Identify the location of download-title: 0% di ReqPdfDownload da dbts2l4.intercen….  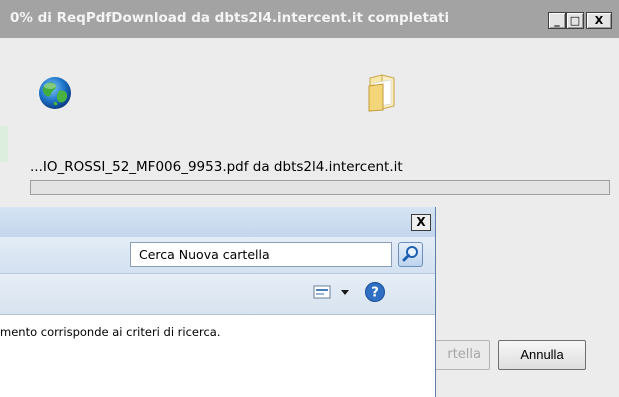
(230, 18).